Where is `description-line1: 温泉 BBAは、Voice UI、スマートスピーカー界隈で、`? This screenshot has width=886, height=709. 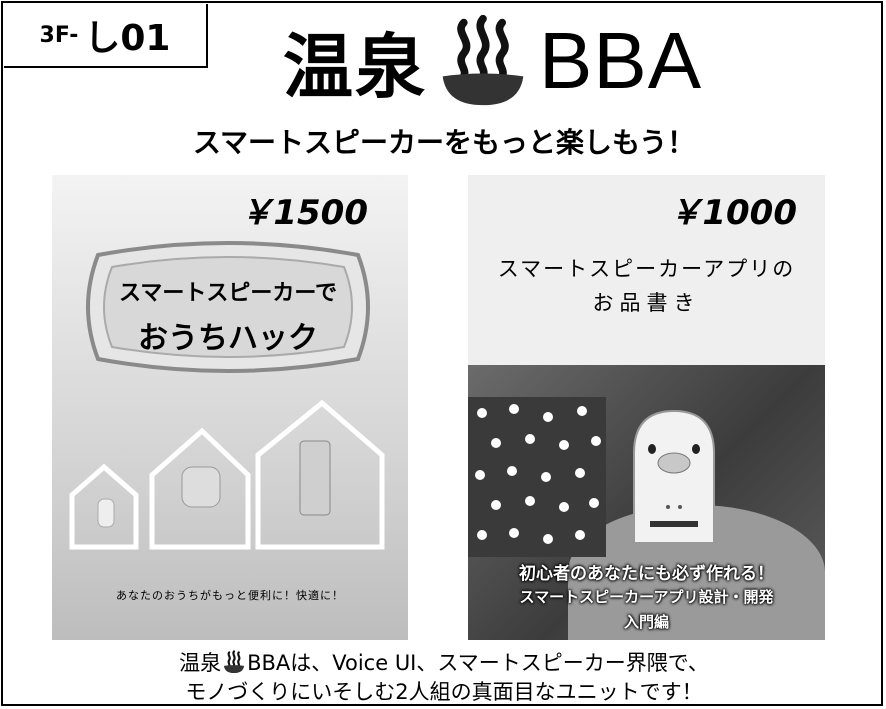 description-line1: 温泉 BBAは、Voice UI、スマートスピーカー界隈で、 is located at coordinates (444, 663).